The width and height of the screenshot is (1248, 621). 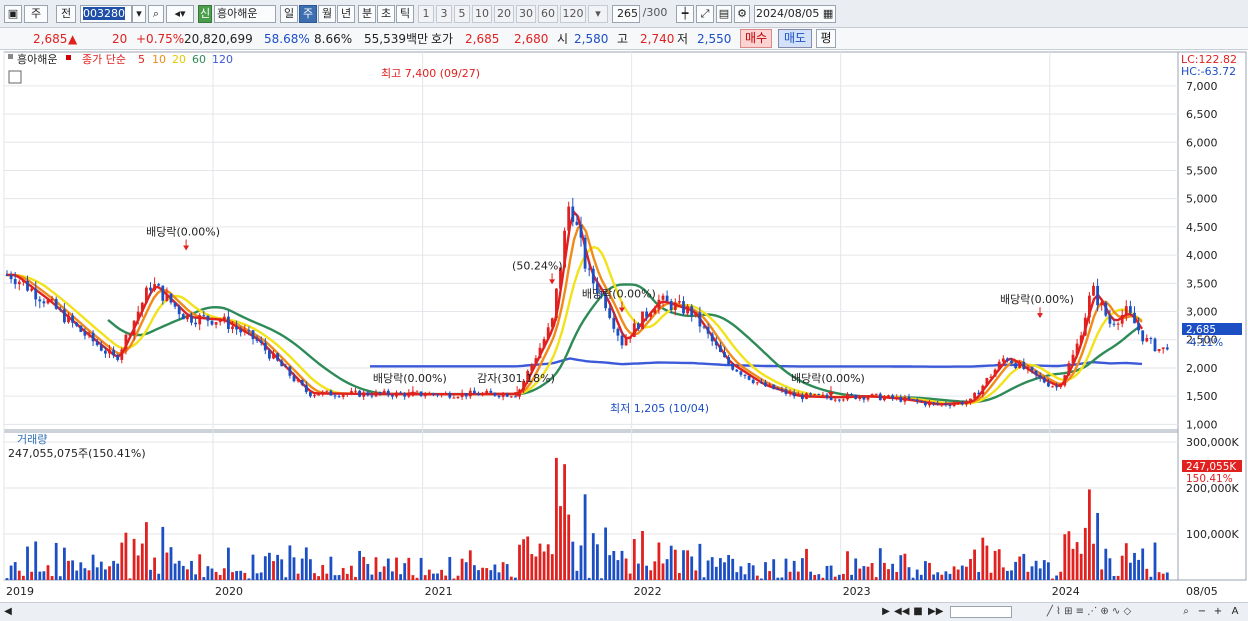 What do you see at coordinates (573, 14) in the screenshot?
I see `interval-120-button: 120` at bounding box center [573, 14].